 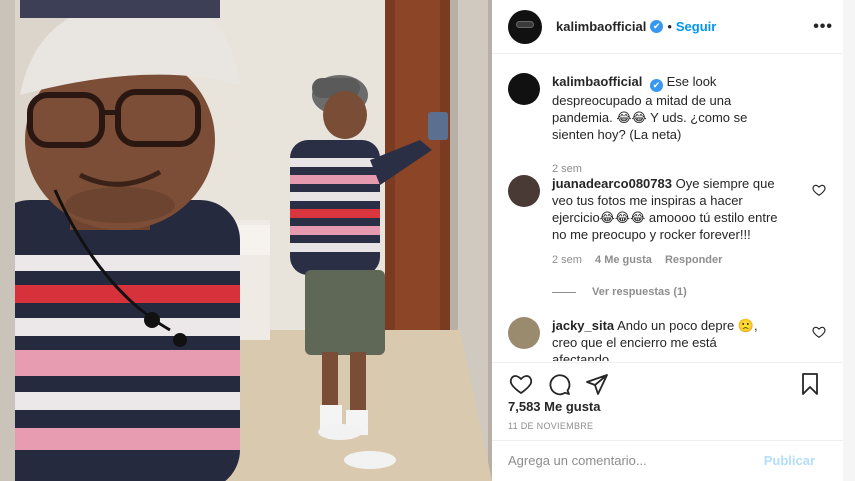 I want to click on caption-avatar, so click(x=524, y=89).